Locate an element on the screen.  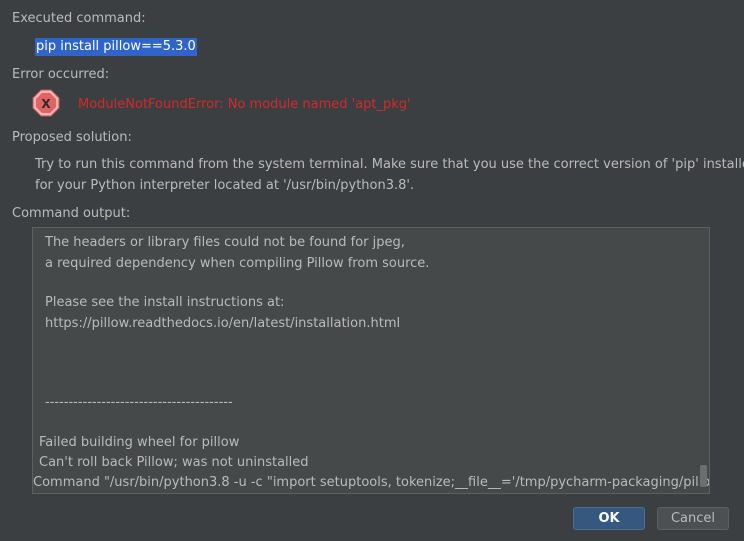
svg-text: X is located at coordinates (46, 104).